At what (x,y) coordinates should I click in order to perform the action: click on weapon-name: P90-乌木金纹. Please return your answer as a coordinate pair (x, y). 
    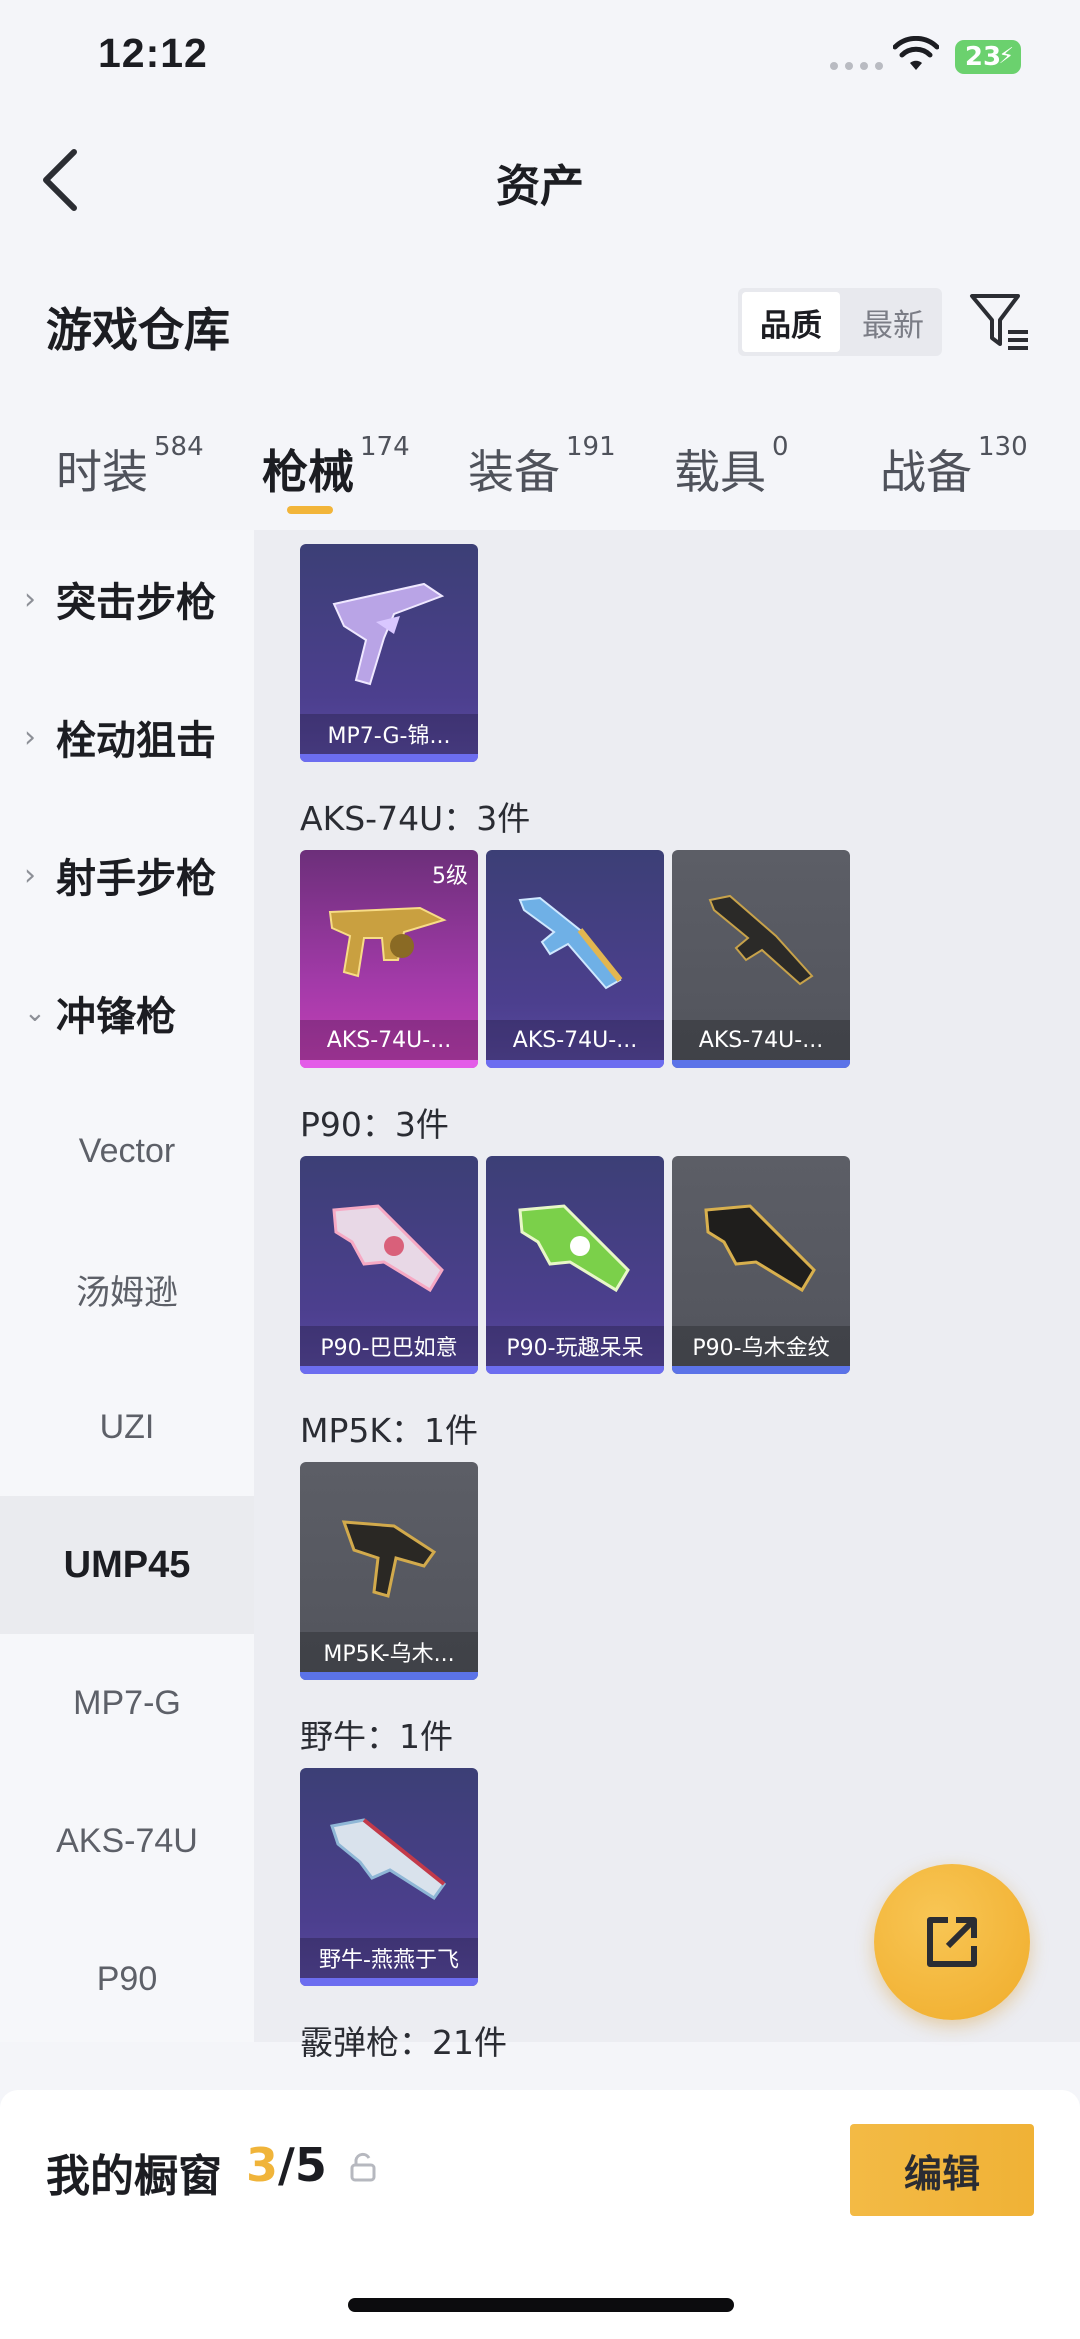
    Looking at the image, I should click on (761, 1346).